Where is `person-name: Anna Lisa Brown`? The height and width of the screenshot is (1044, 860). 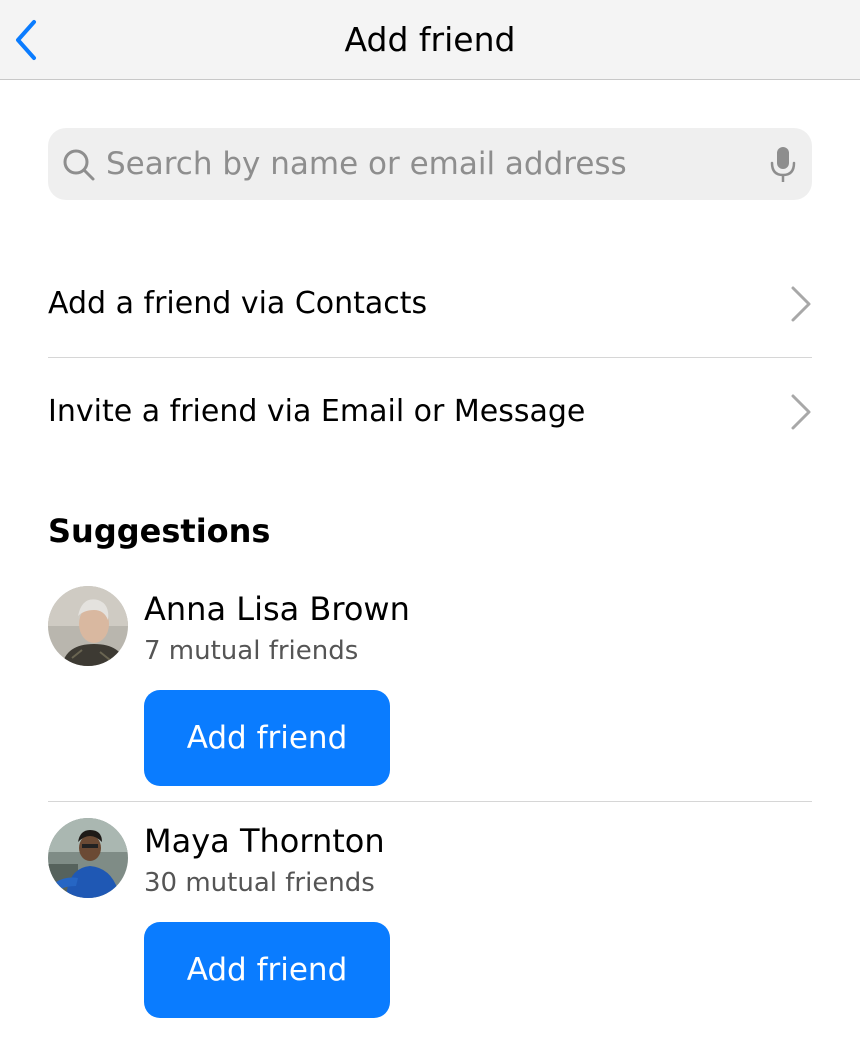
person-name: Anna Lisa Brown is located at coordinates (277, 609).